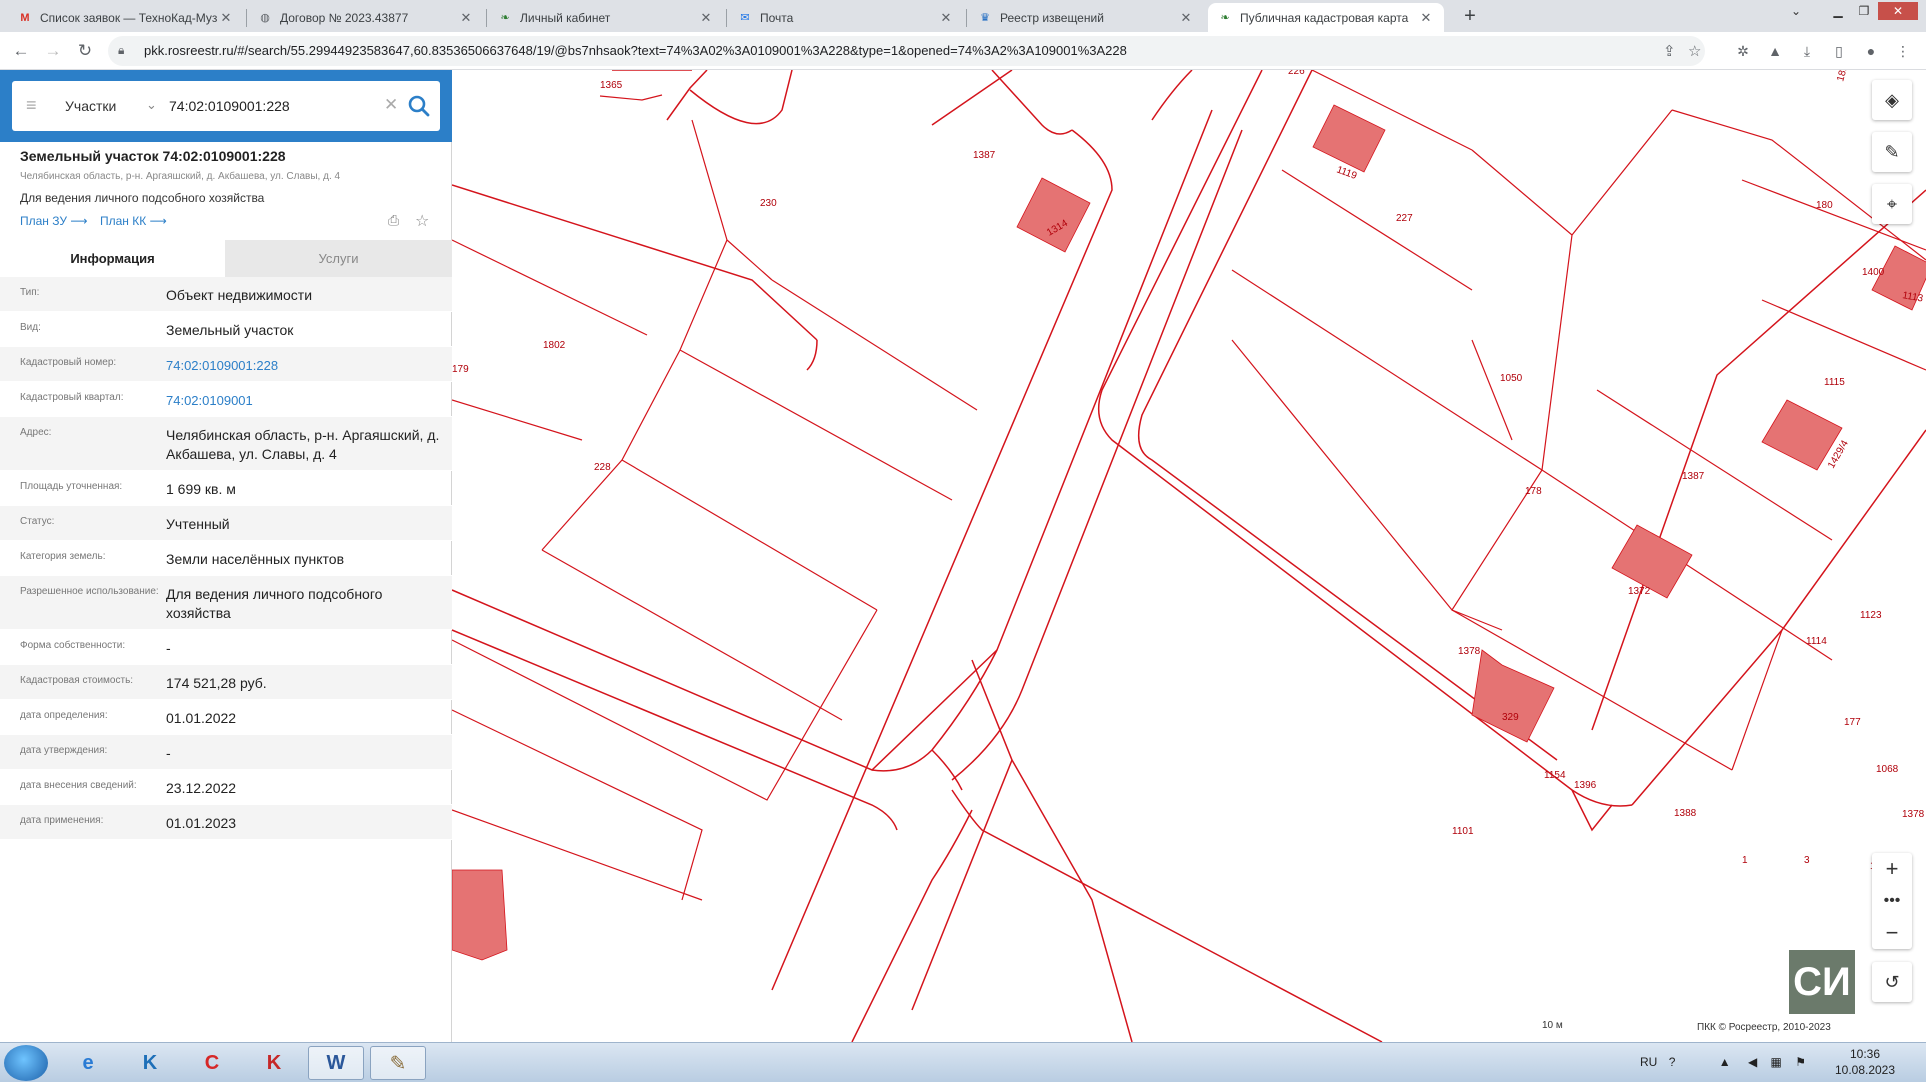 The height and width of the screenshot is (1082, 1926). I want to click on plan-kk-link: План КК ⟶, so click(133, 221).